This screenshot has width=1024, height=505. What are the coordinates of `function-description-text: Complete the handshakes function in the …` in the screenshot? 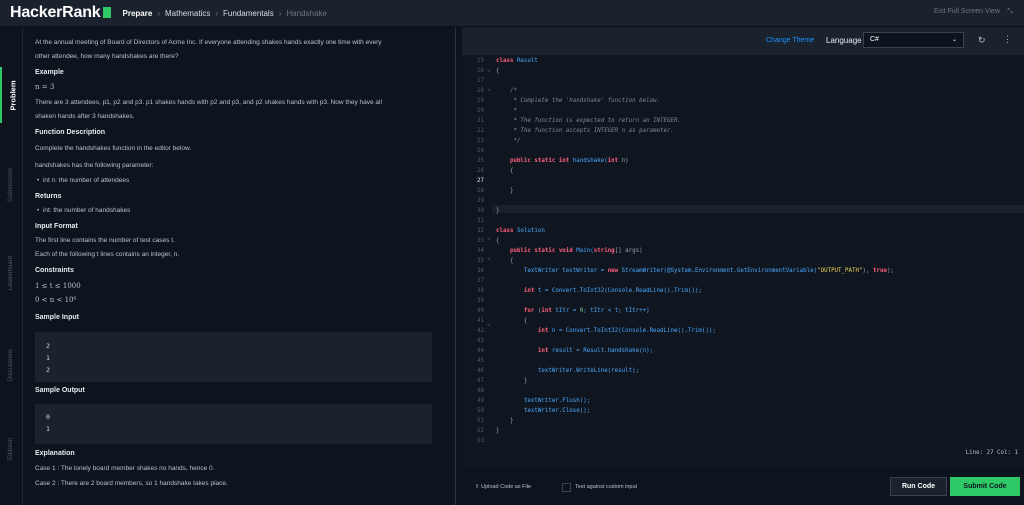 It's located at (113, 148).